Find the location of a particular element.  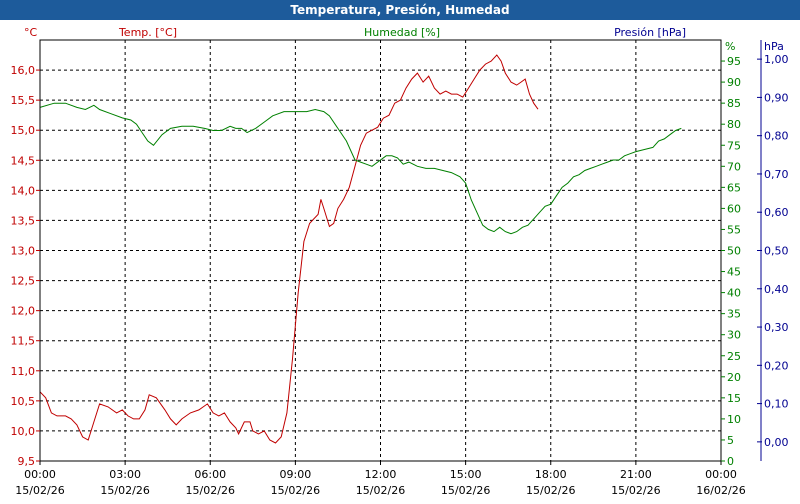

humidity-tick-label: 45 is located at coordinates (734, 272).